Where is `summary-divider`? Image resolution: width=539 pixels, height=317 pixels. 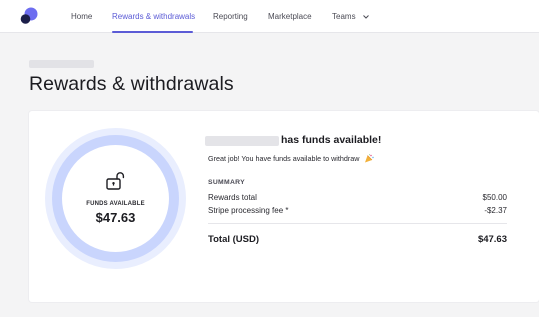
summary-divider is located at coordinates (357, 223).